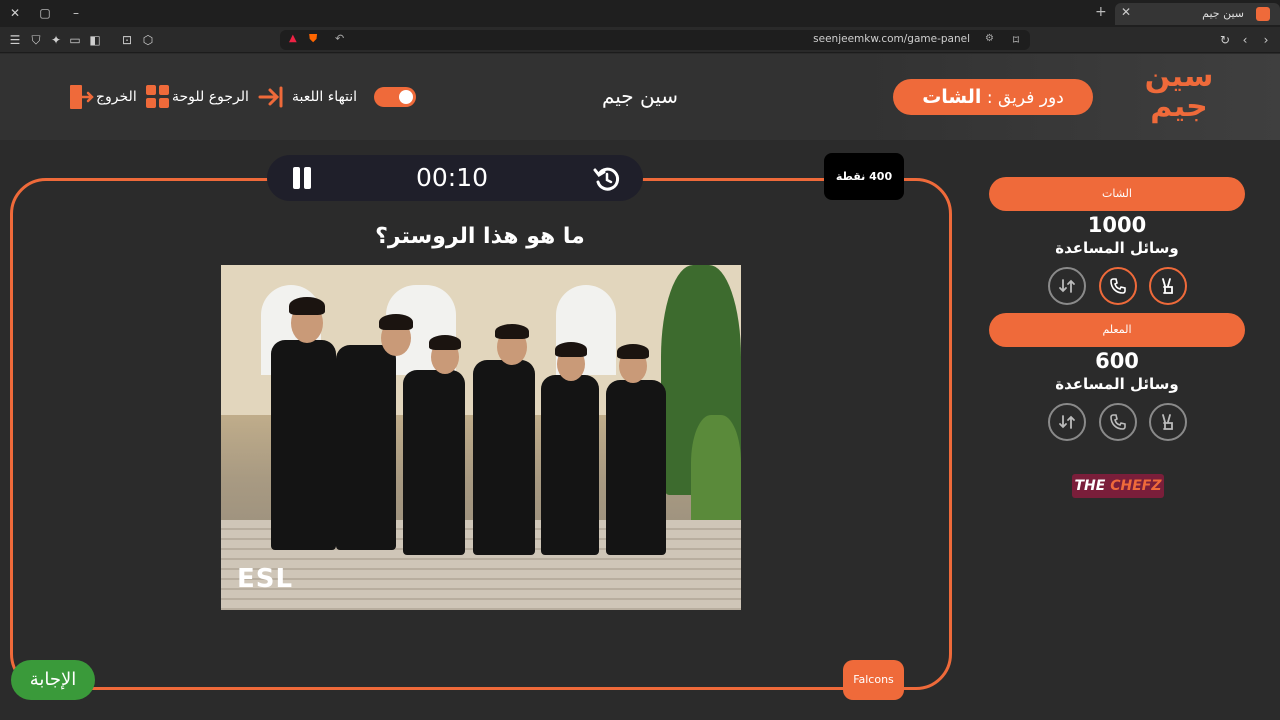 Image resolution: width=1280 pixels, height=720 pixels. I want to click on tab-title: سين جيم, so click(1223, 13).